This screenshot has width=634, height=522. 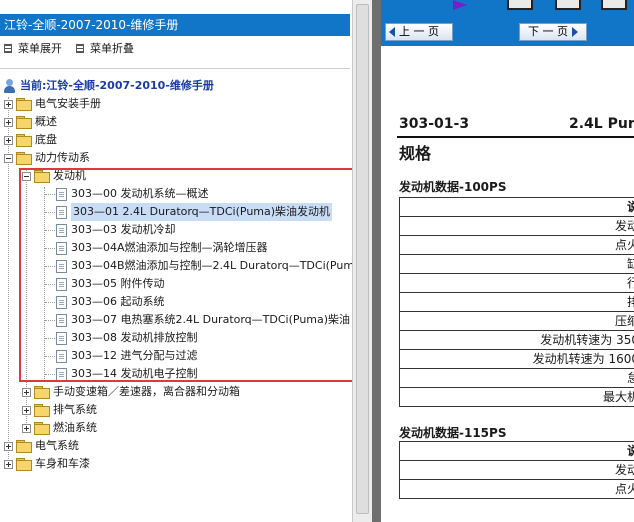 What do you see at coordinates (75, 427) in the screenshot?
I see `tree-item-label: 燃油系统` at bounding box center [75, 427].